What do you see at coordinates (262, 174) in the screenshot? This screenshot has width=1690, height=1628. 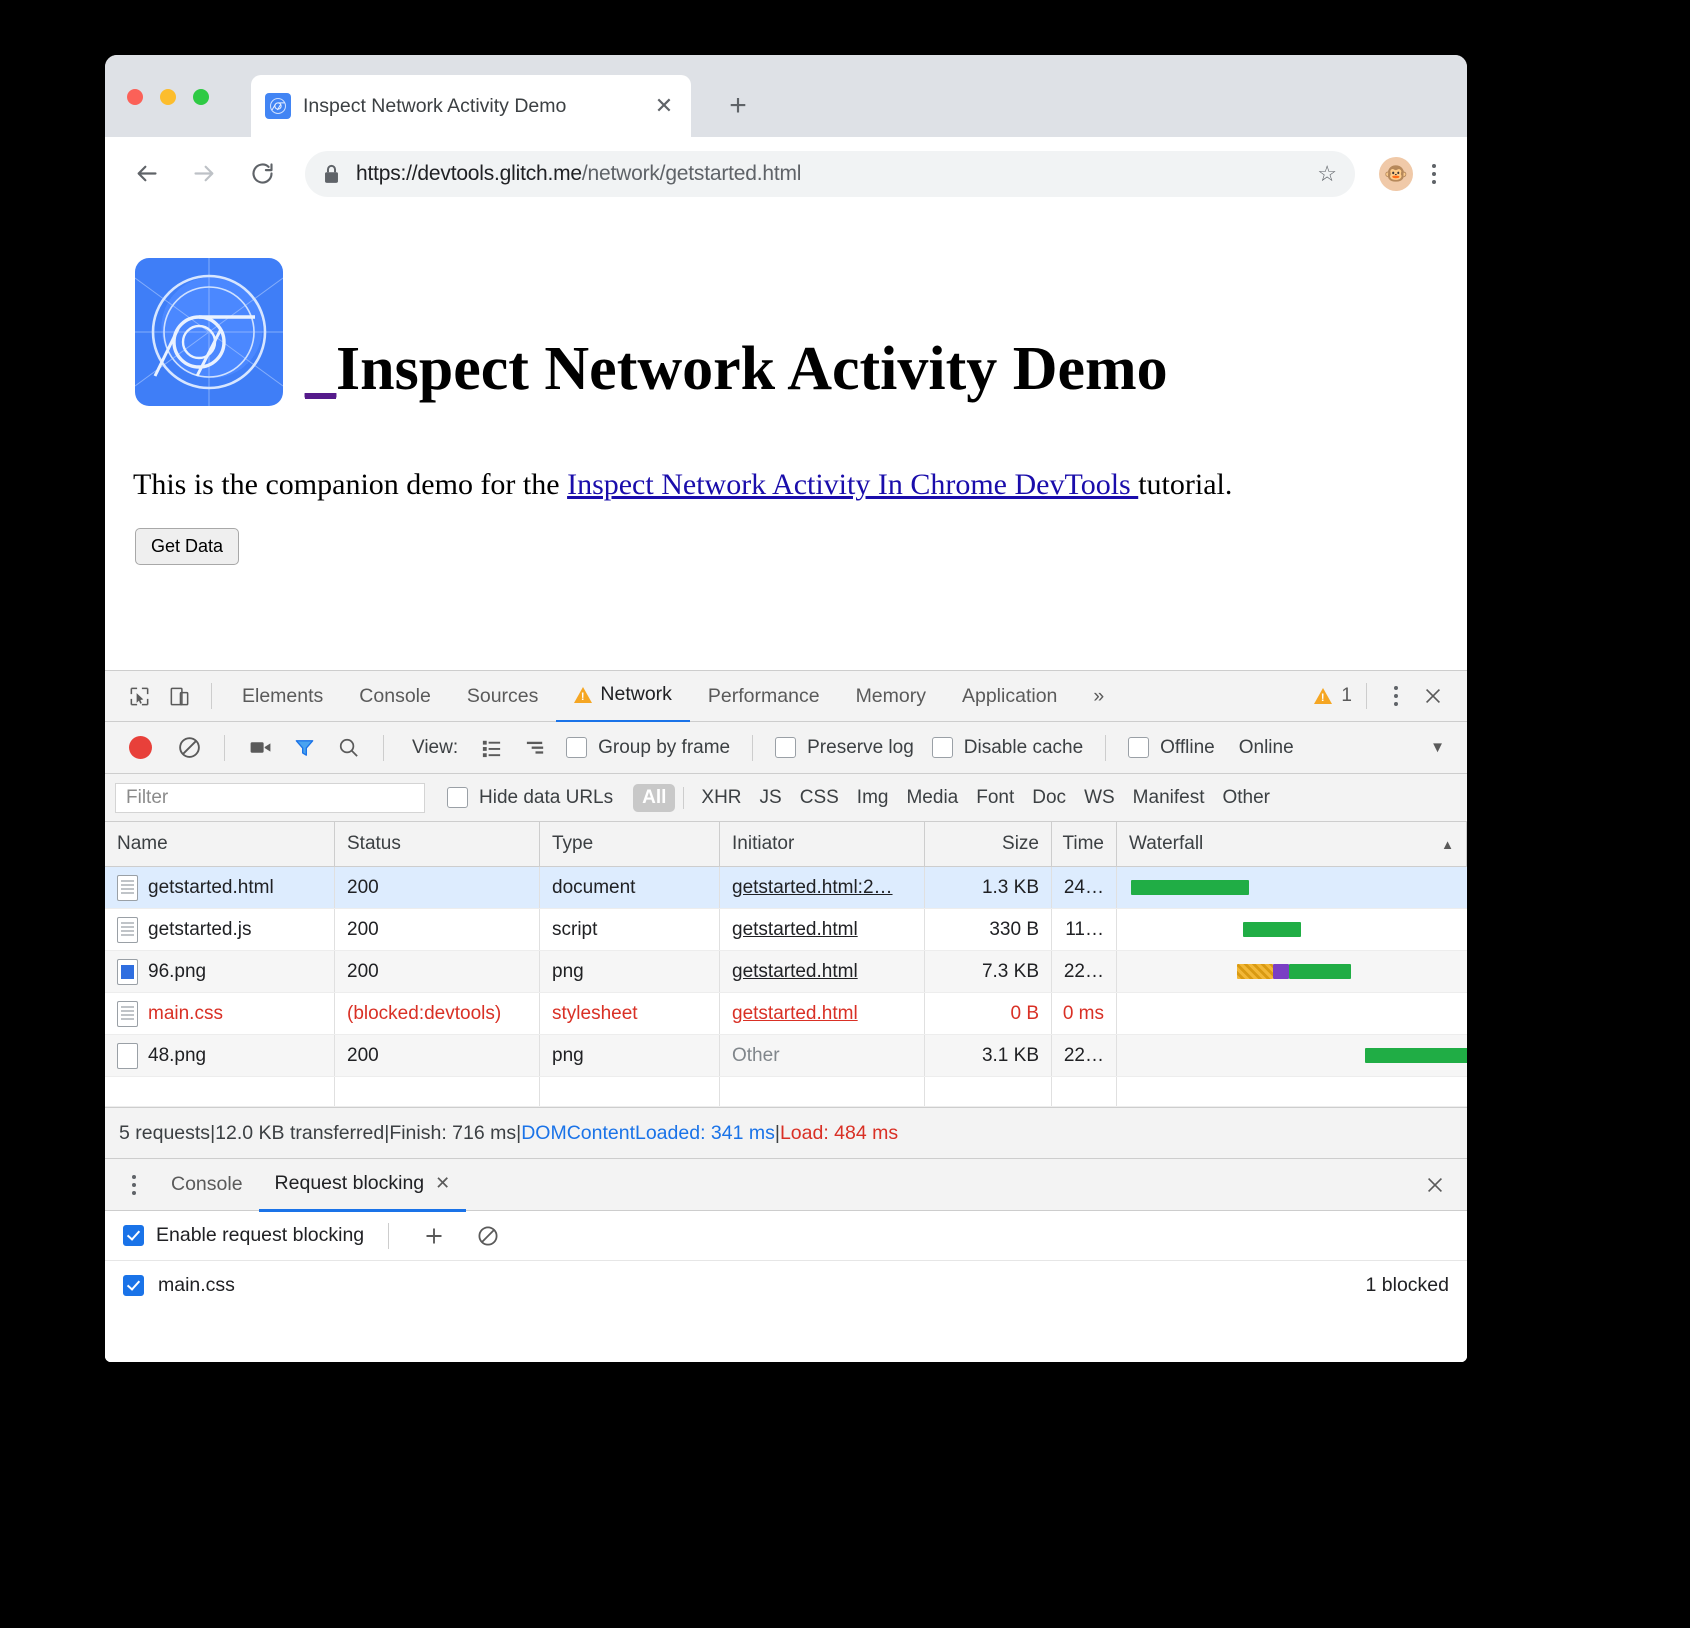 I see `reload-button` at bounding box center [262, 174].